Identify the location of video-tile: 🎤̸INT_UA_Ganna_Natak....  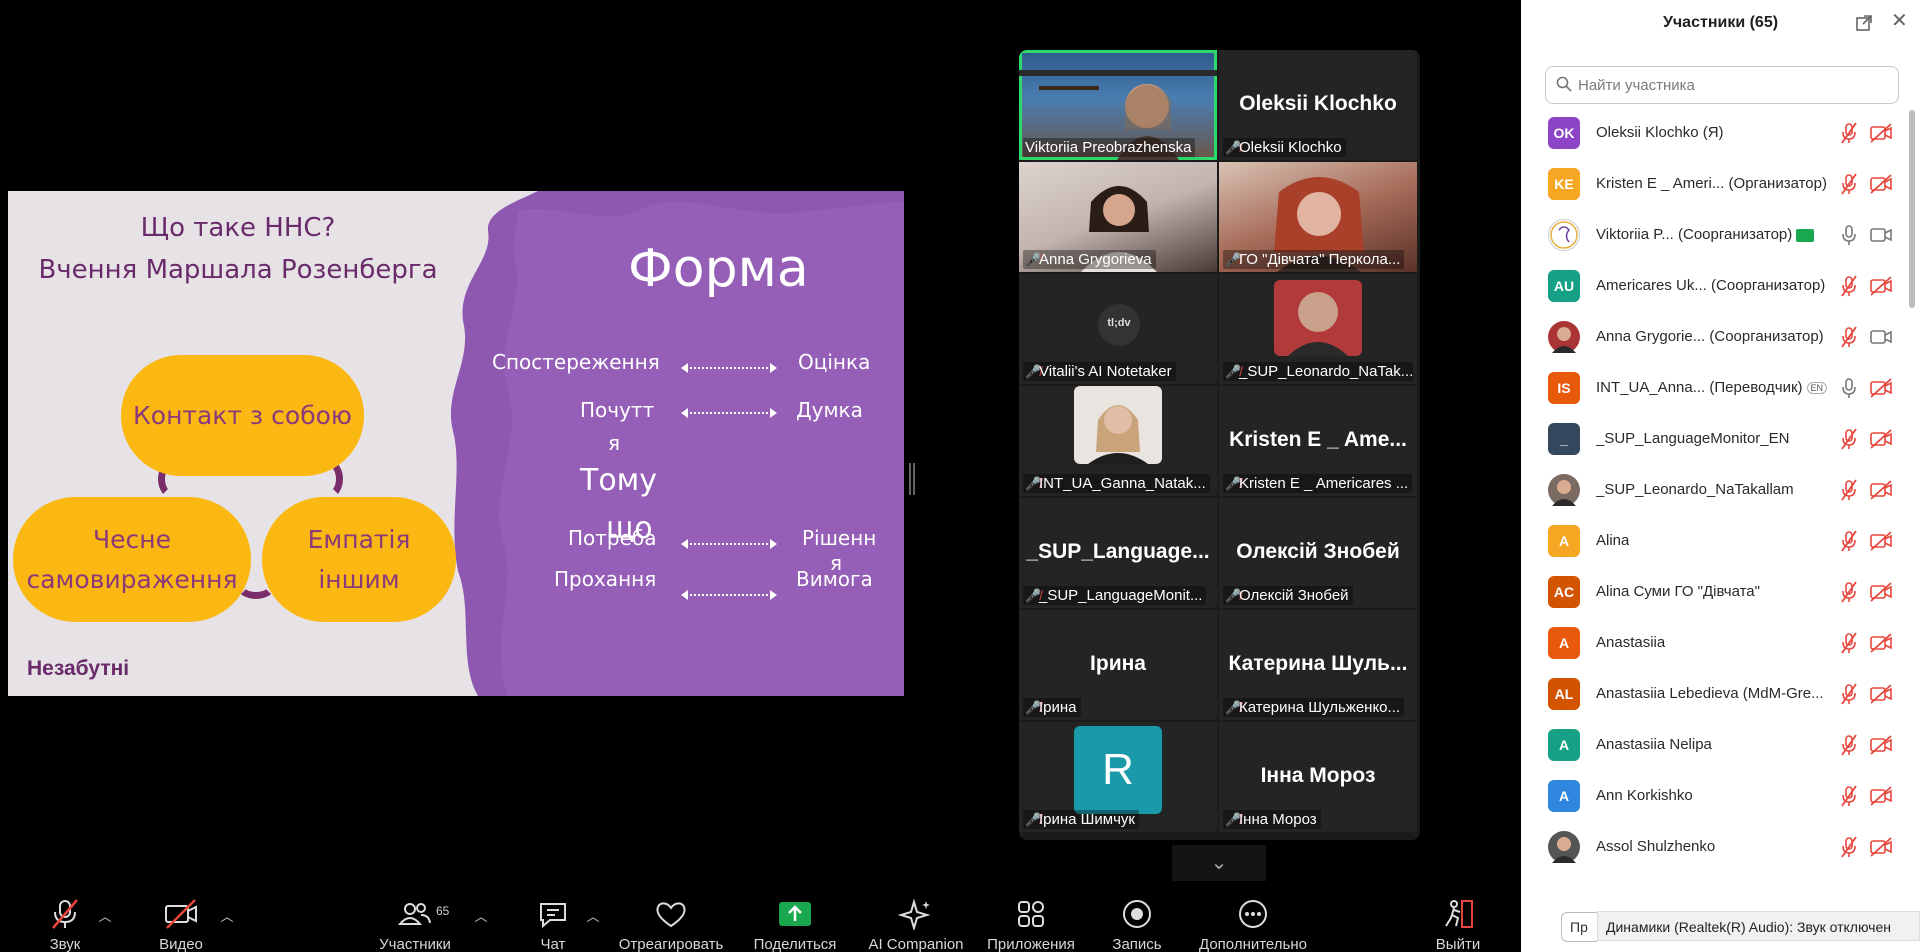
(1118, 441).